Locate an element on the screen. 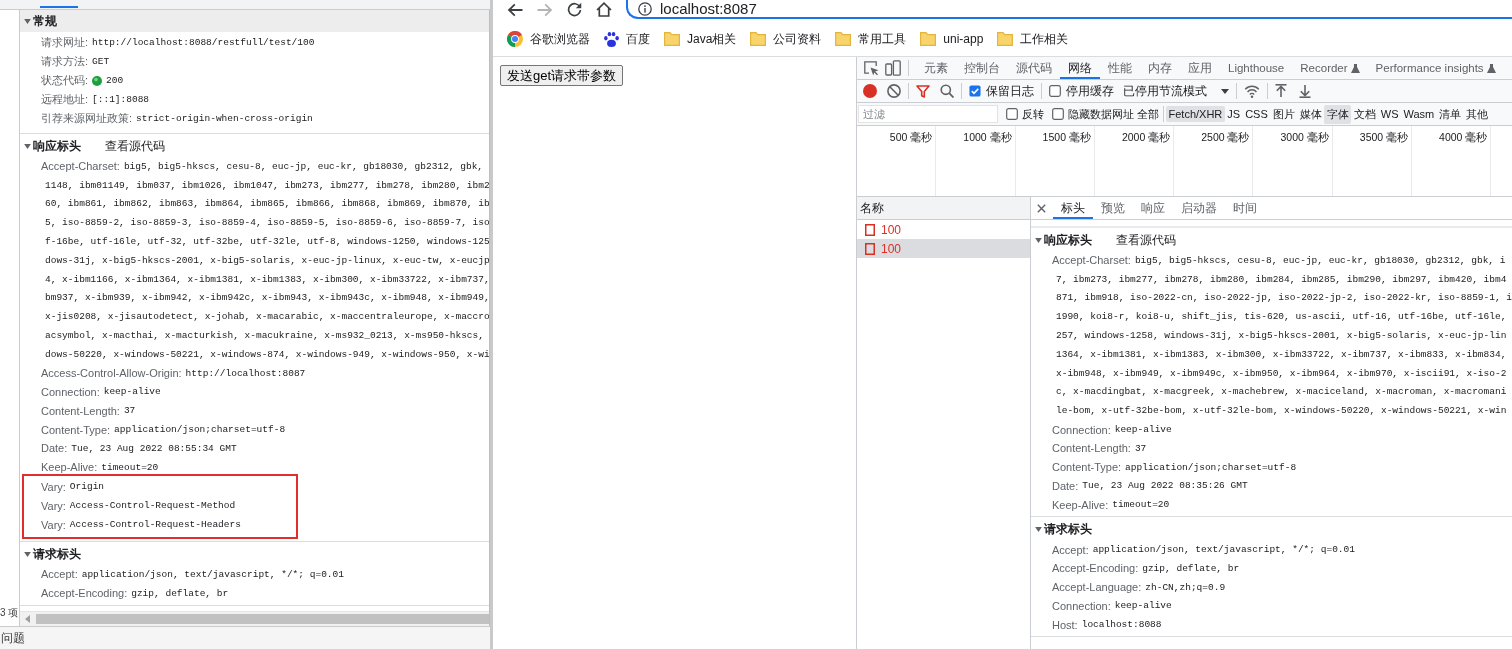 This screenshot has width=1512, height=649. home-icon is located at coordinates (604, 9).